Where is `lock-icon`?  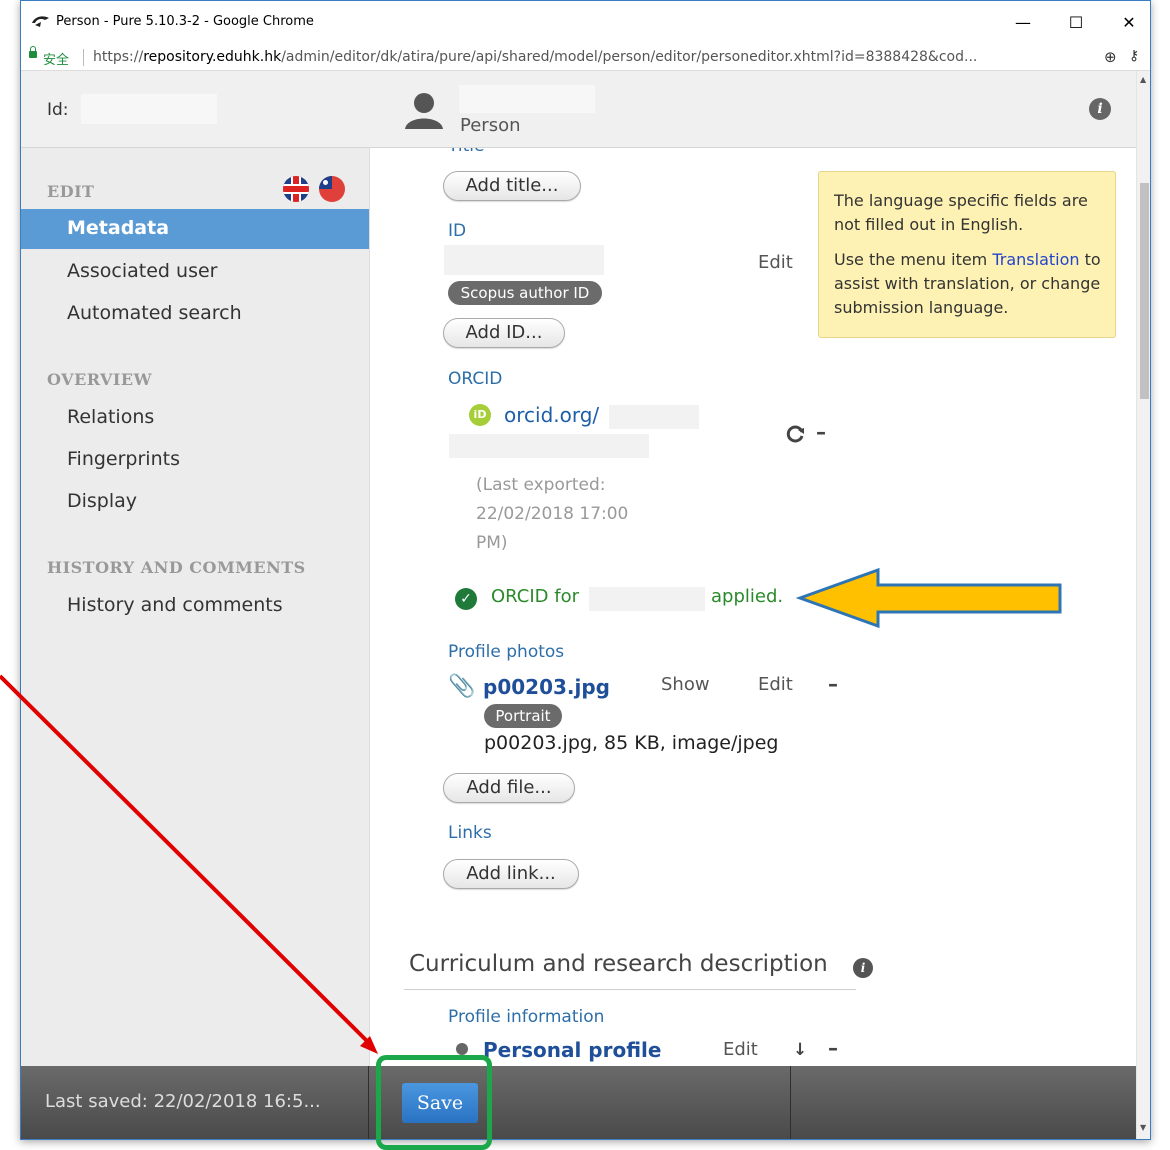 lock-icon is located at coordinates (33, 52).